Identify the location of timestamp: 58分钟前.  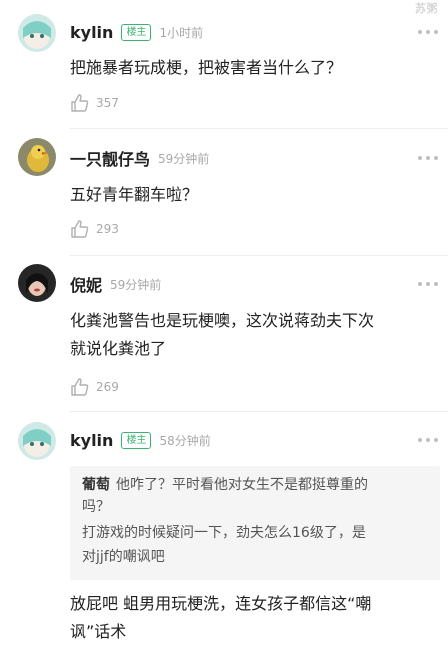
(185, 440).